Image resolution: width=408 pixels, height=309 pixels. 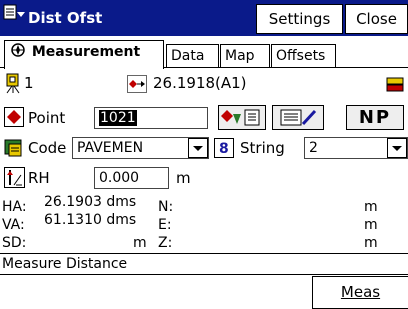 What do you see at coordinates (119, 178) in the screenshot?
I see `rh-value: 0.000` at bounding box center [119, 178].